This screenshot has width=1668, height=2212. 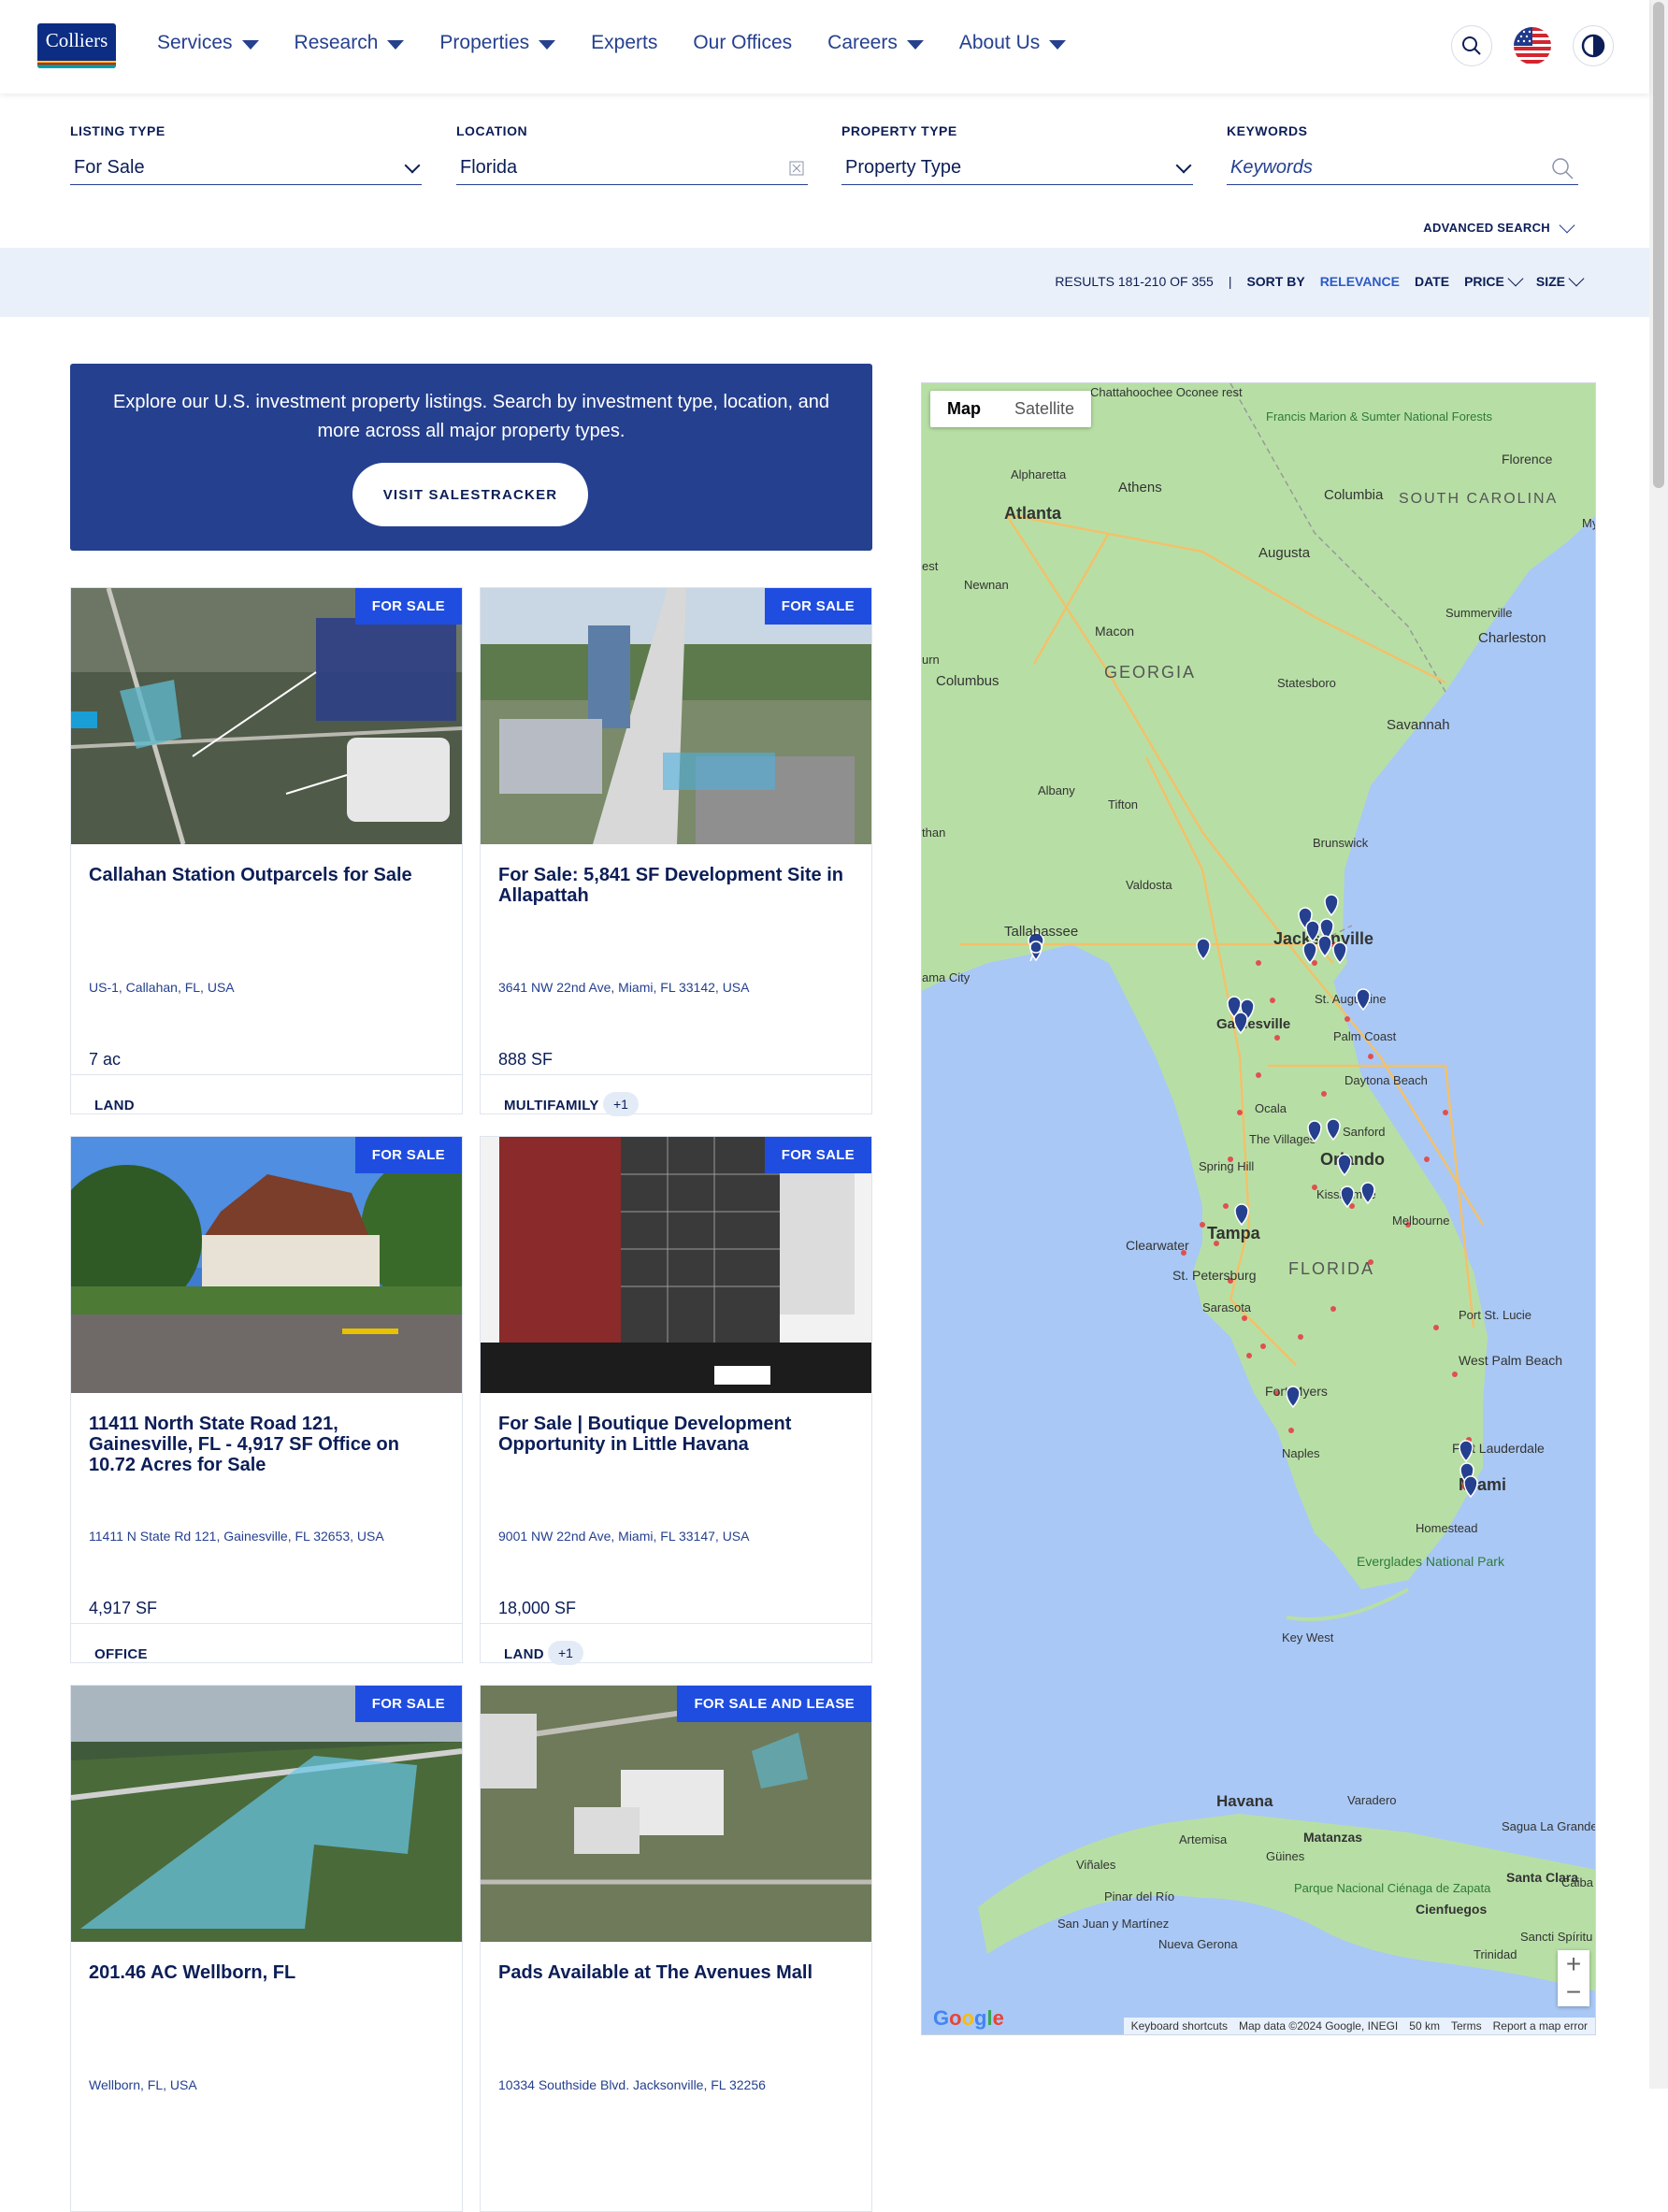 I want to click on nav-careers: Careers, so click(x=875, y=43).